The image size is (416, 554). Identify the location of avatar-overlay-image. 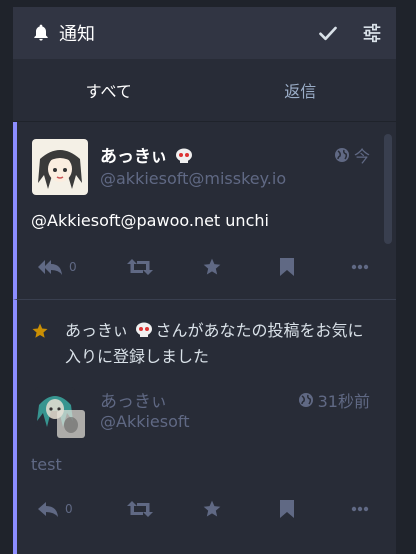
(71, 424).